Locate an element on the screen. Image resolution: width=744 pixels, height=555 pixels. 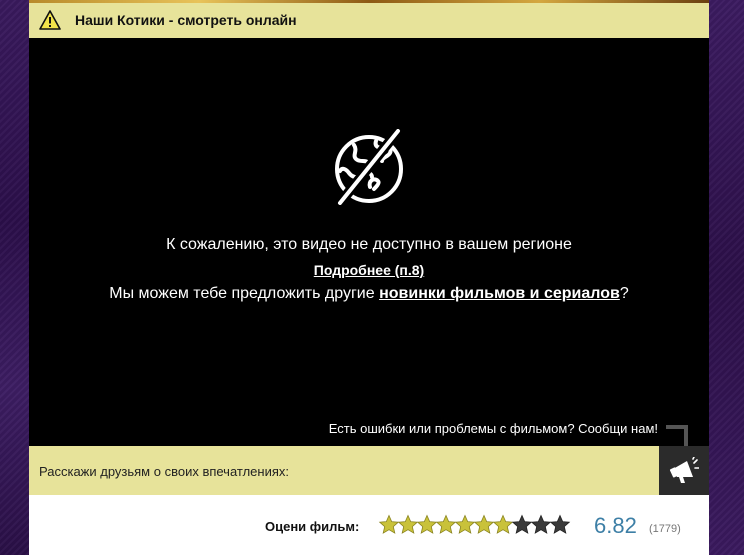
page-background-right is located at coordinates (726, 277).